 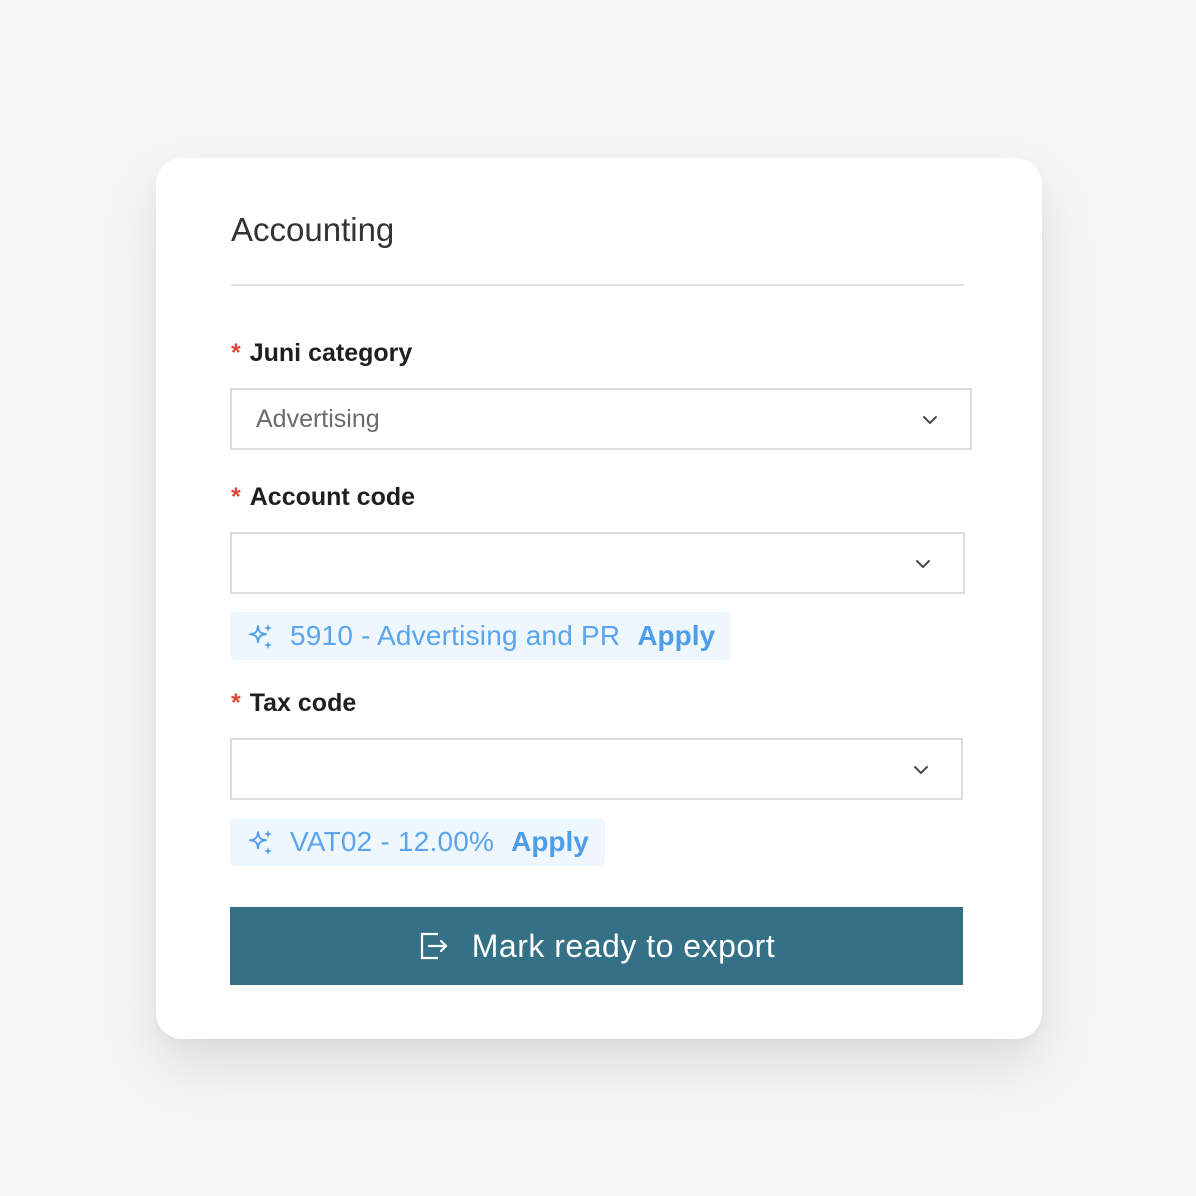 What do you see at coordinates (332, 497) in the screenshot?
I see `account-code-label-text: Account code` at bounding box center [332, 497].